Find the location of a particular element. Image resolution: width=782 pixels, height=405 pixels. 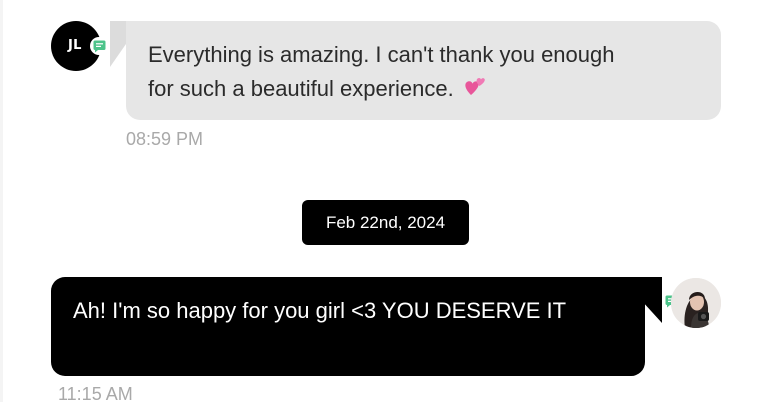

incoming-message-time: 08:59 PM is located at coordinates (165, 139).